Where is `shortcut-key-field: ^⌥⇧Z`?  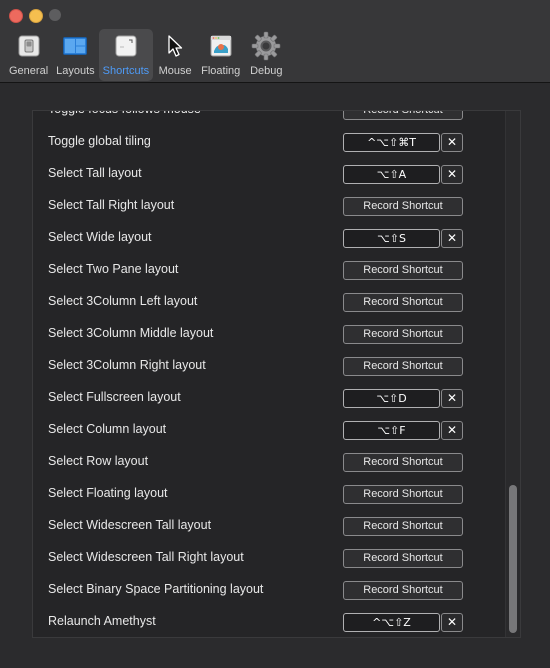 shortcut-key-field: ^⌥⇧Z is located at coordinates (391, 622).